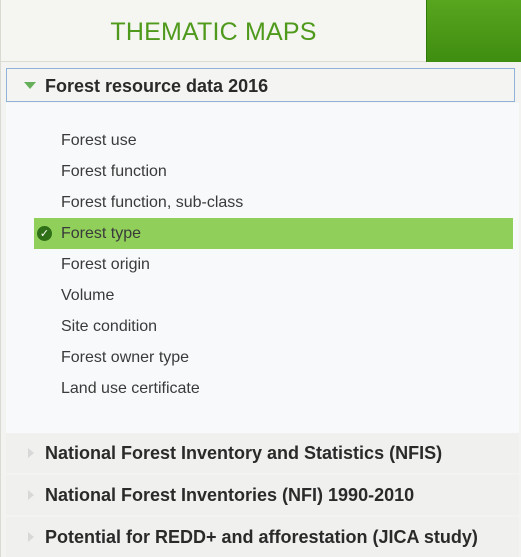 The image size is (521, 557). Describe the element at coordinates (30, 85) in the screenshot. I see `caret-down-icon` at that location.